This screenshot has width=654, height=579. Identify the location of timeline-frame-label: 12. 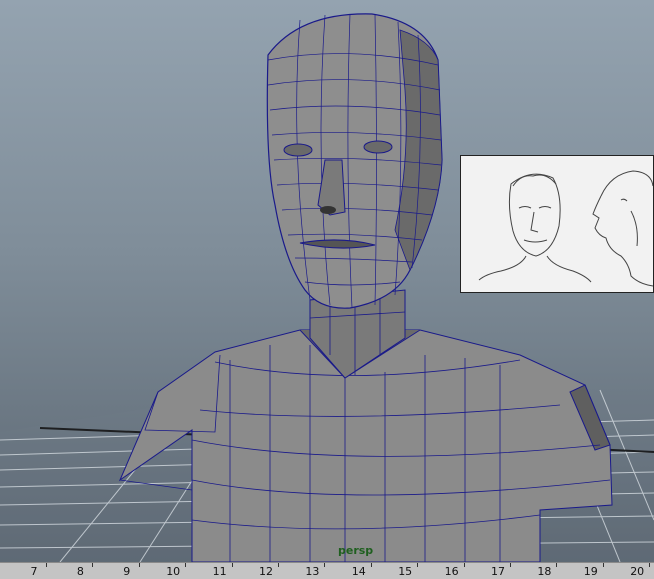
(266, 571).